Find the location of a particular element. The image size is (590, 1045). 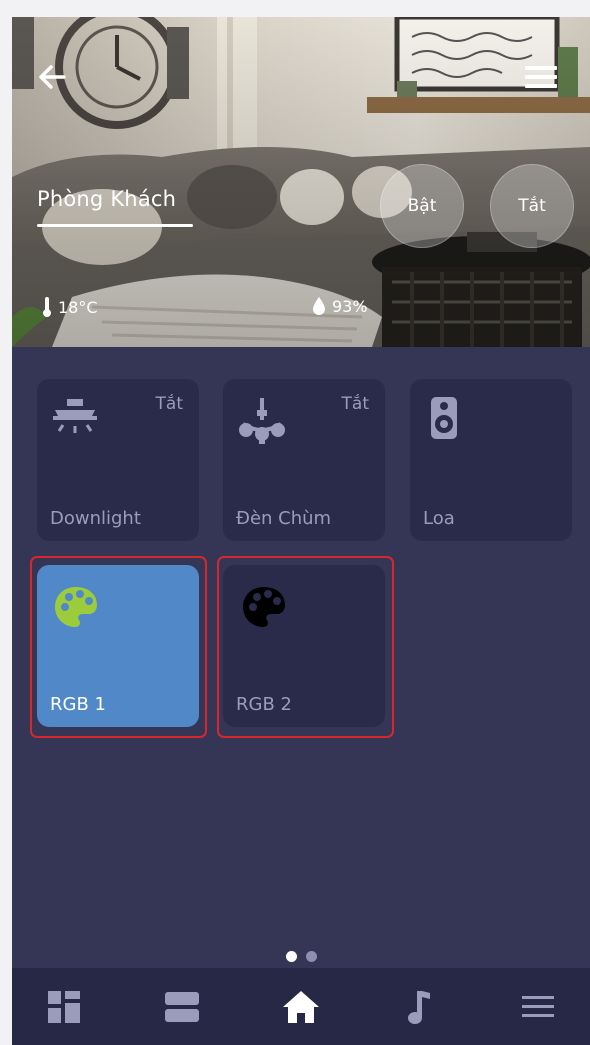

device-tile-chandelier: Tắt Đèn Chùm is located at coordinates (304, 460).